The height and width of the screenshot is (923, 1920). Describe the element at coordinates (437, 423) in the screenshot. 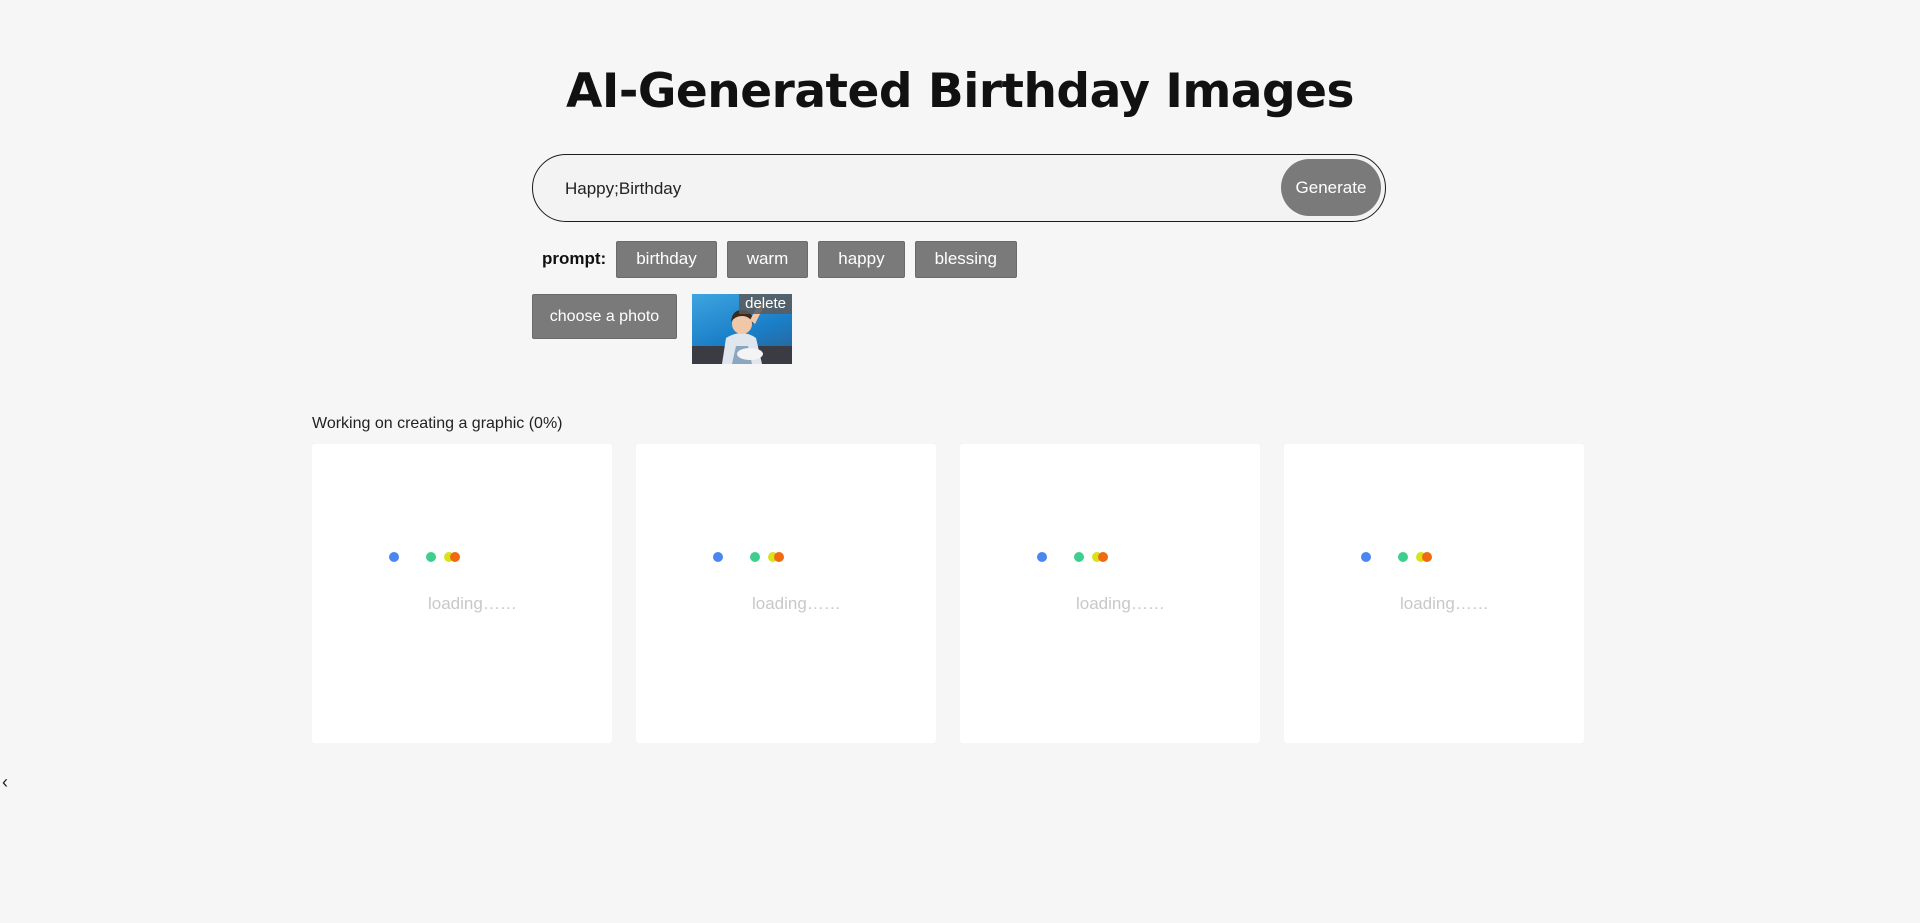

I see `generation-status: Working on creating a graphic (0%)` at that location.